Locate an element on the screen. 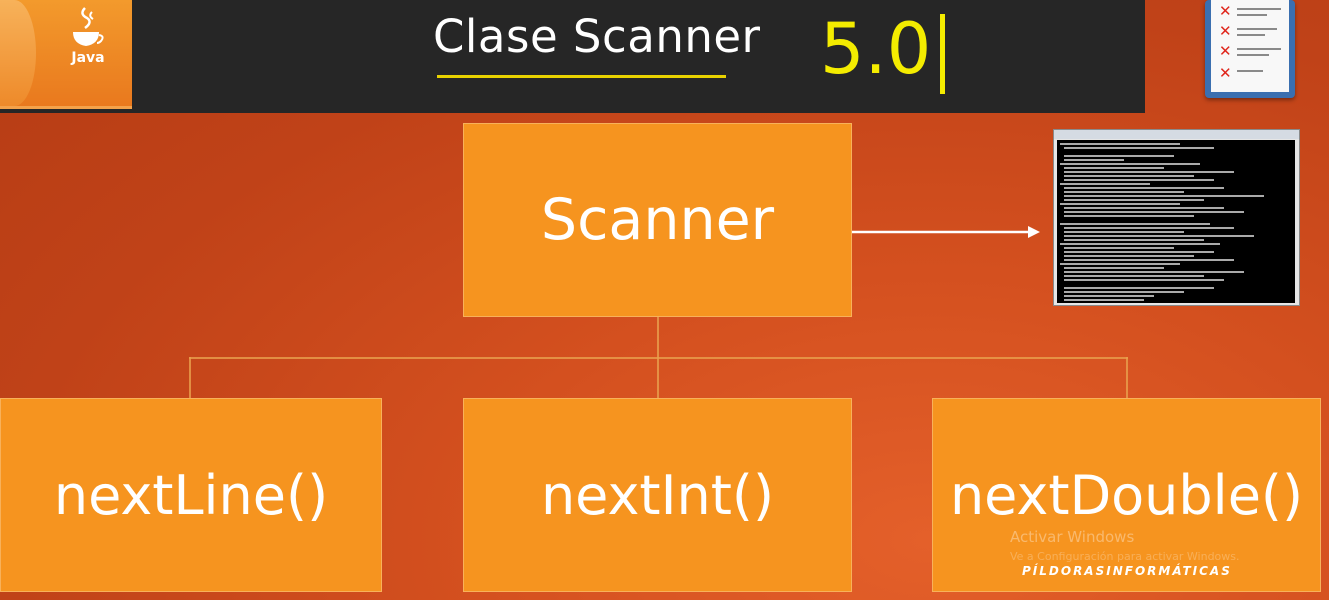  activation-watermark-subtitle: Ve a Configuración para activar Windows. is located at coordinates (1125, 556).